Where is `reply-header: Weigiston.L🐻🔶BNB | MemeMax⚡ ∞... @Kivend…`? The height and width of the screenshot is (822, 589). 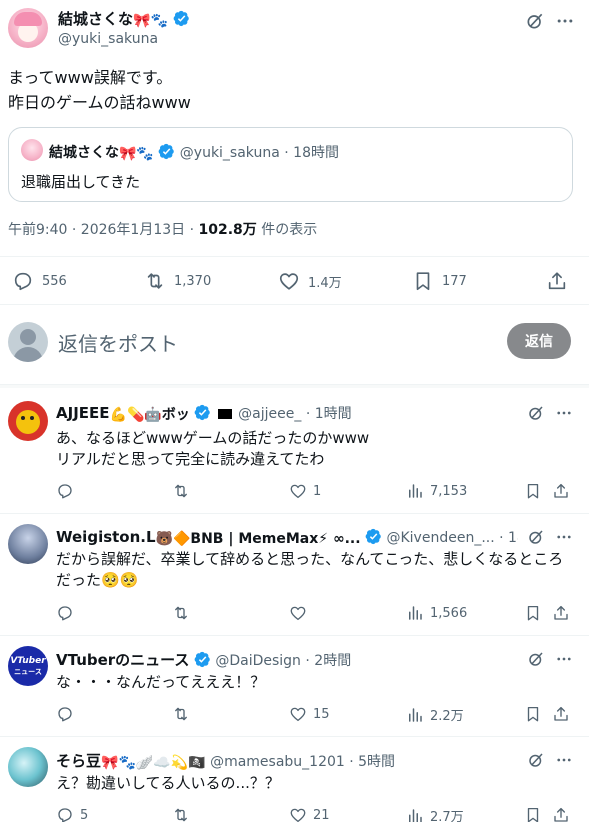
reply-header: Weigiston.L🐻🔶BNB | MemeMax⚡ ∞... @Kivend… is located at coordinates (298, 537).